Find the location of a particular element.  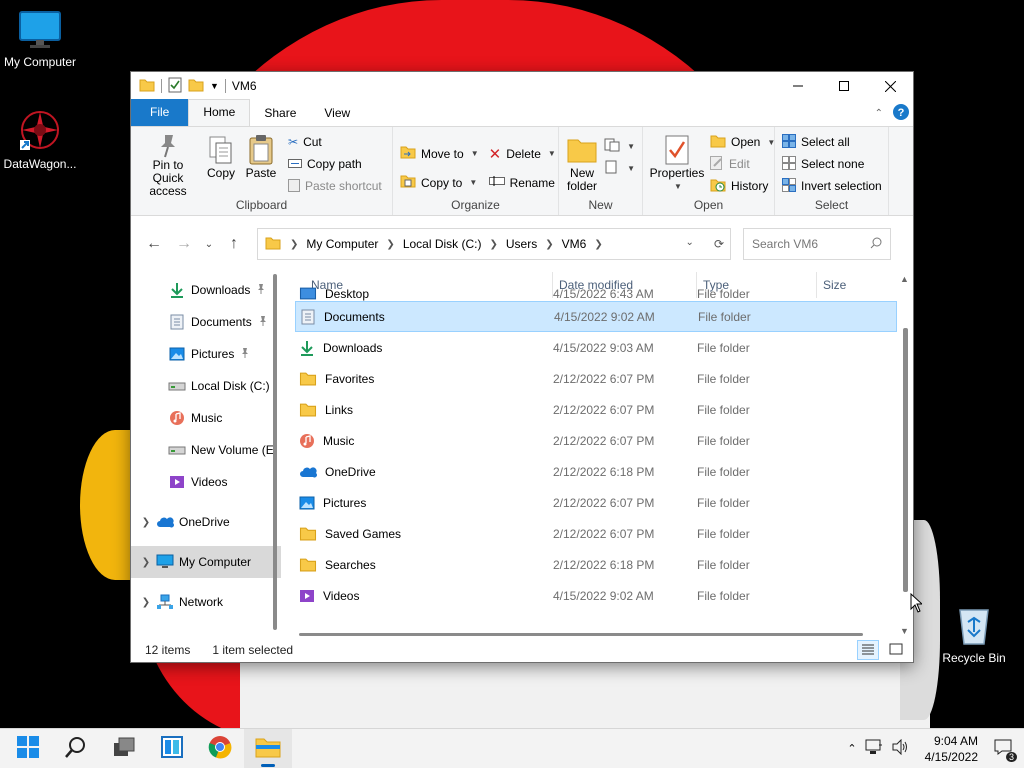

title-bar: ▼ VM6 is located at coordinates (522, 86).